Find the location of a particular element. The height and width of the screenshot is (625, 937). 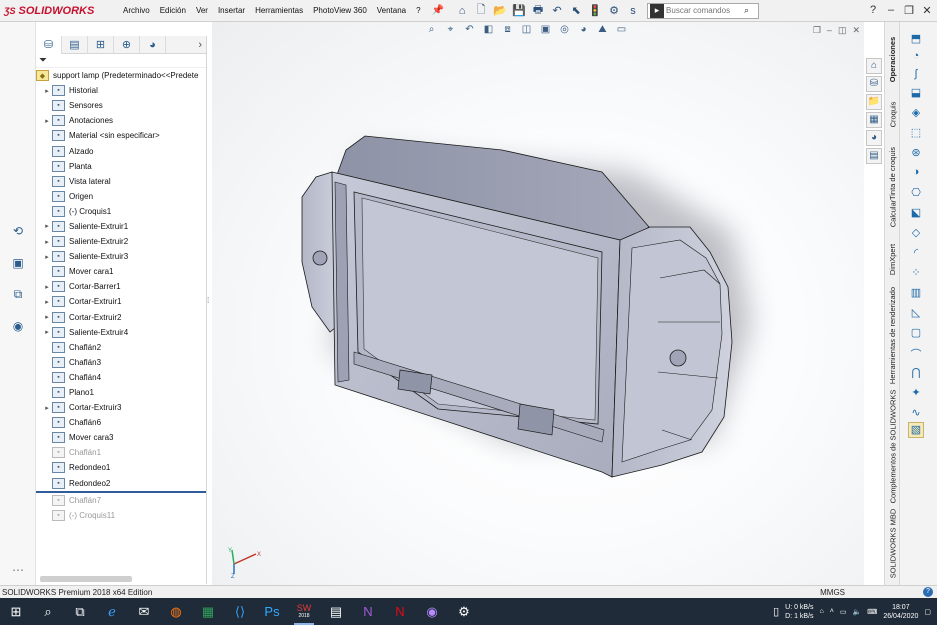

appearances-pane-icon: ◕ is located at coordinates (874, 138).